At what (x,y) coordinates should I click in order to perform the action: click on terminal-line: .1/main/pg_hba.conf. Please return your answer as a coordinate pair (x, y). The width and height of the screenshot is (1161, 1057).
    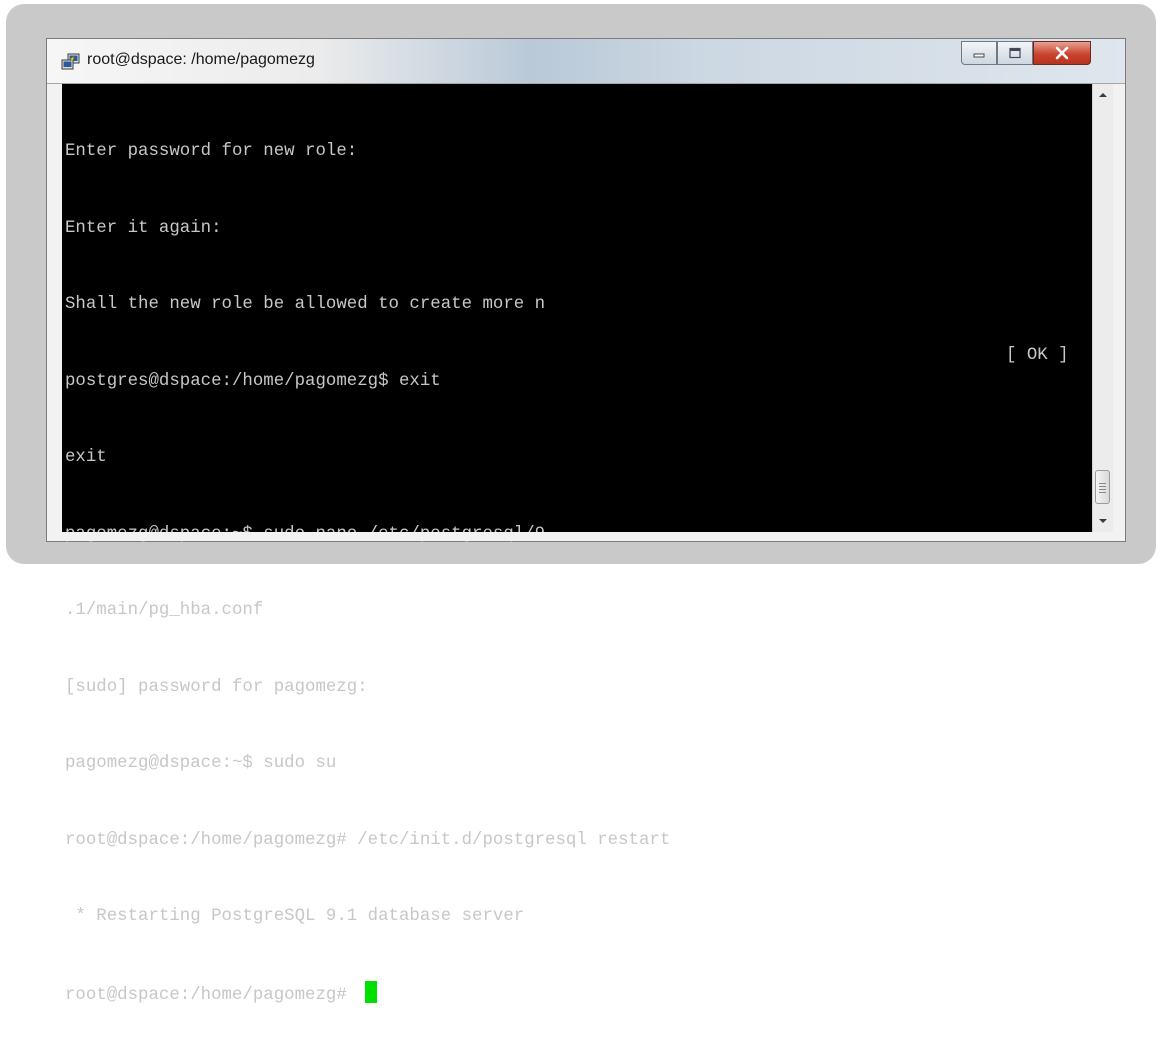
    Looking at the image, I should click on (164, 610).